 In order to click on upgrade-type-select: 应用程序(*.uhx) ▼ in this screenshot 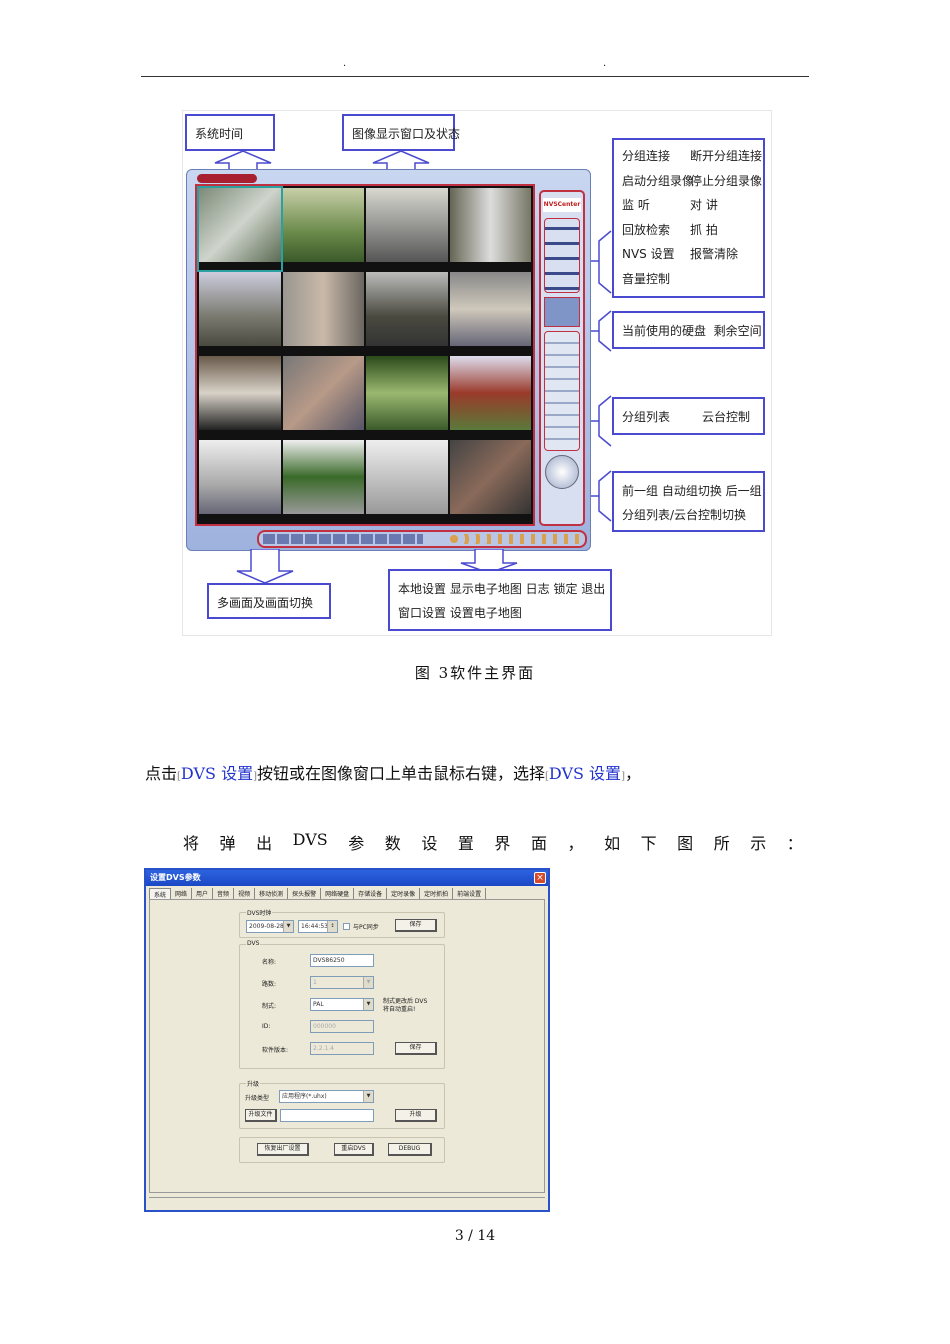, I will do `click(326, 1096)`.